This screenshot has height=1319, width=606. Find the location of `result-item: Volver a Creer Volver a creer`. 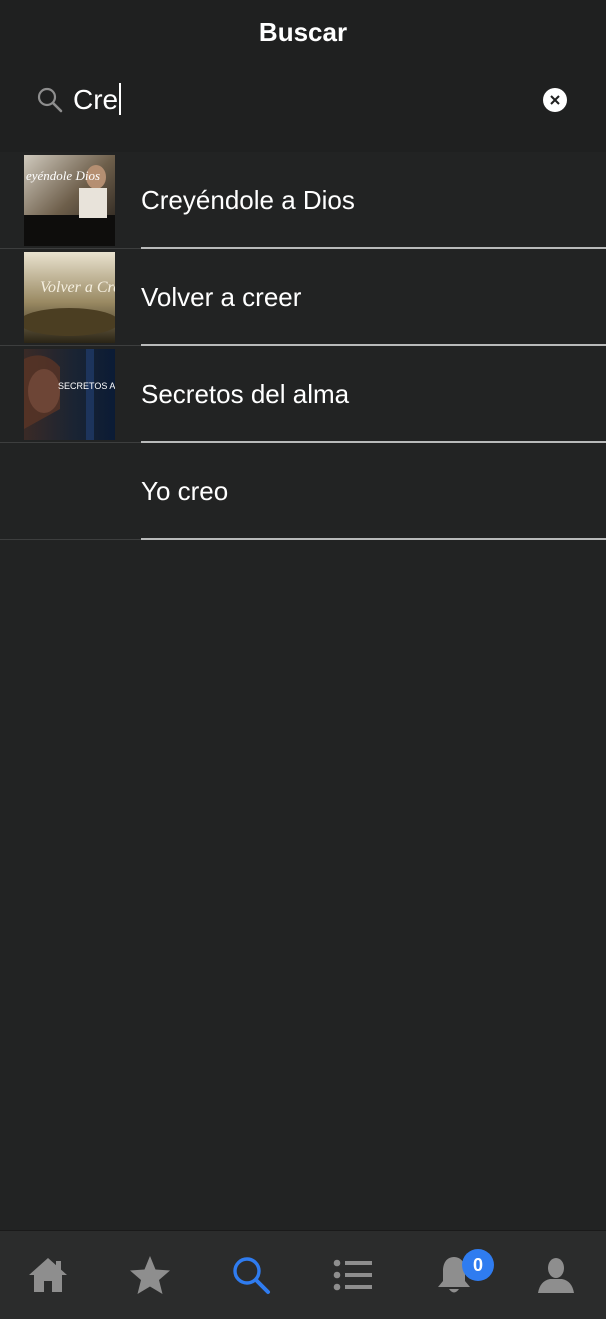

result-item: Volver a Creer Volver a creer is located at coordinates (303, 297).